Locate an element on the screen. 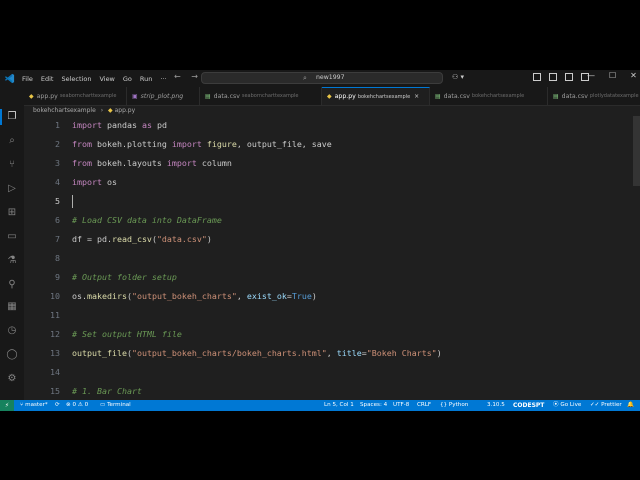  branch-name: master* is located at coordinates (36, 405).